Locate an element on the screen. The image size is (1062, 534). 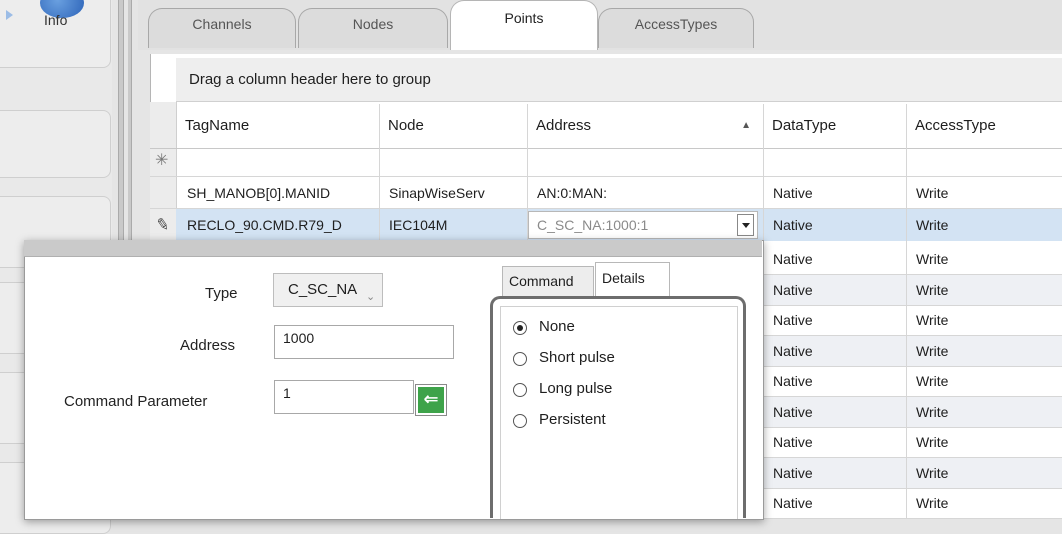
tab-label: Nodes is located at coordinates (373, 24).